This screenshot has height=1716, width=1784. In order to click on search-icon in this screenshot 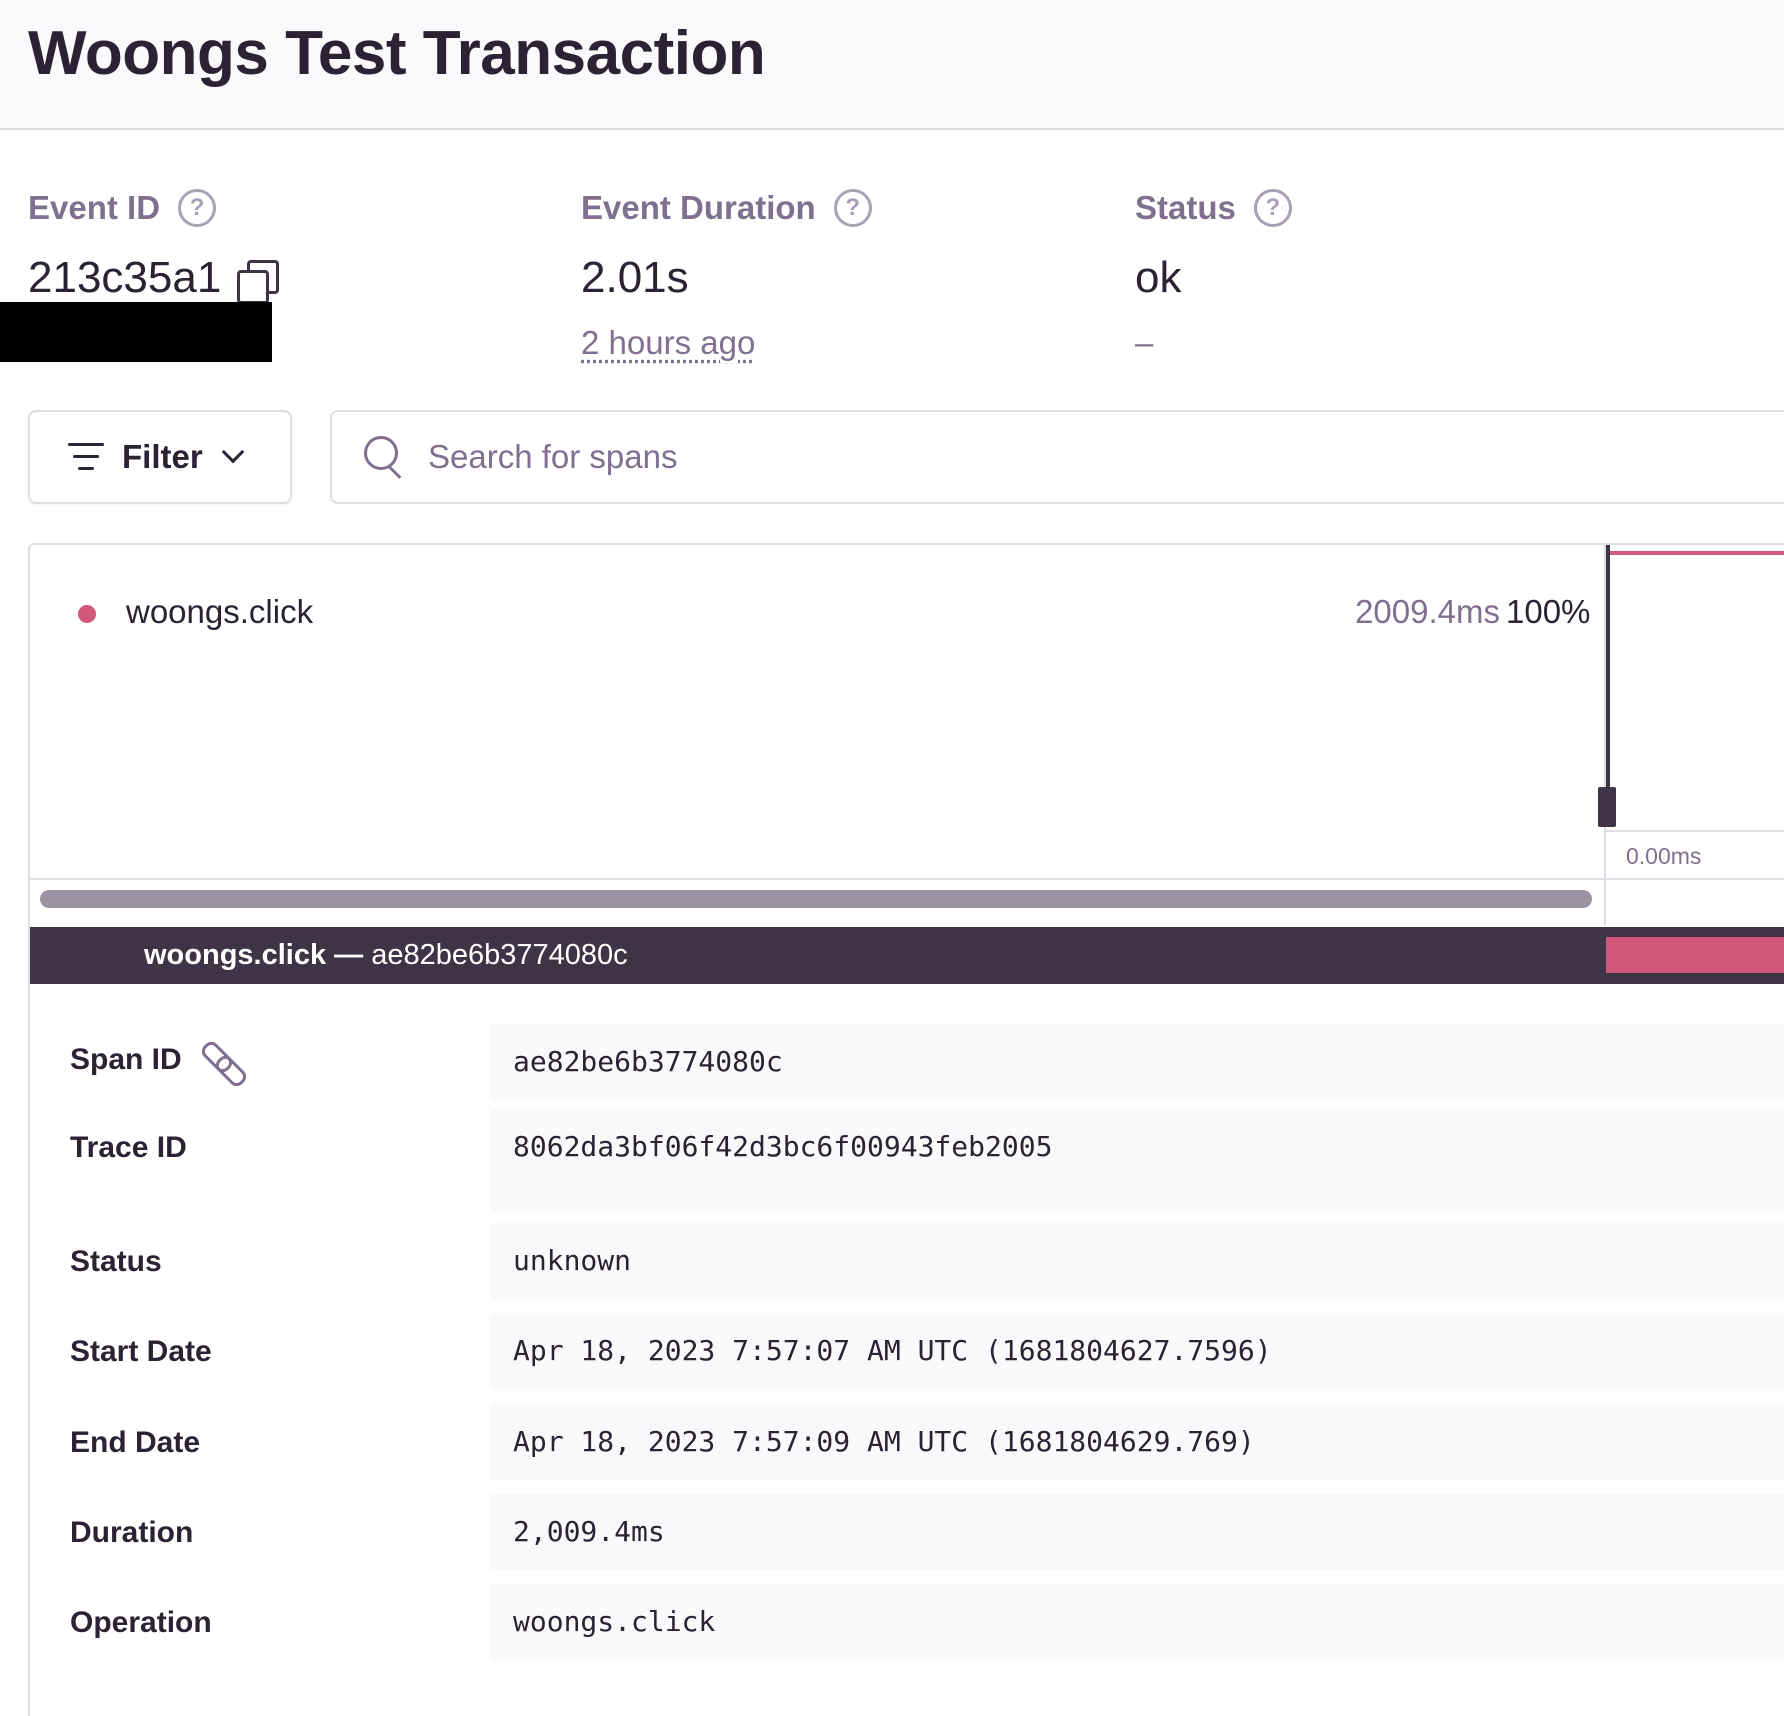, I will do `click(385, 457)`.